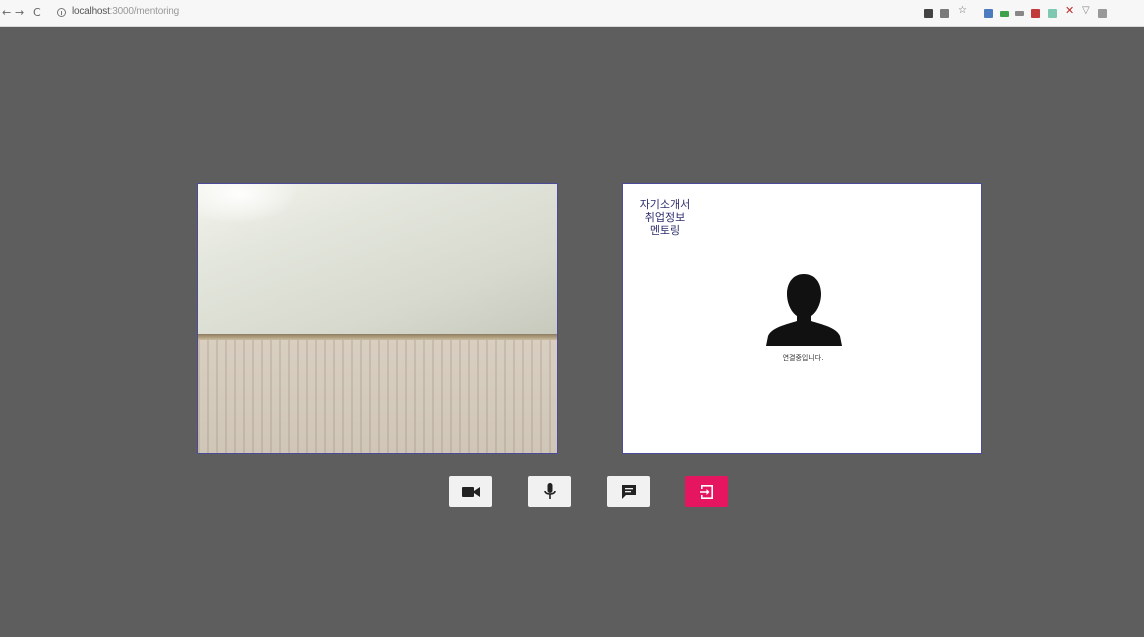  I want to click on reload-icon: C, so click(37, 13).